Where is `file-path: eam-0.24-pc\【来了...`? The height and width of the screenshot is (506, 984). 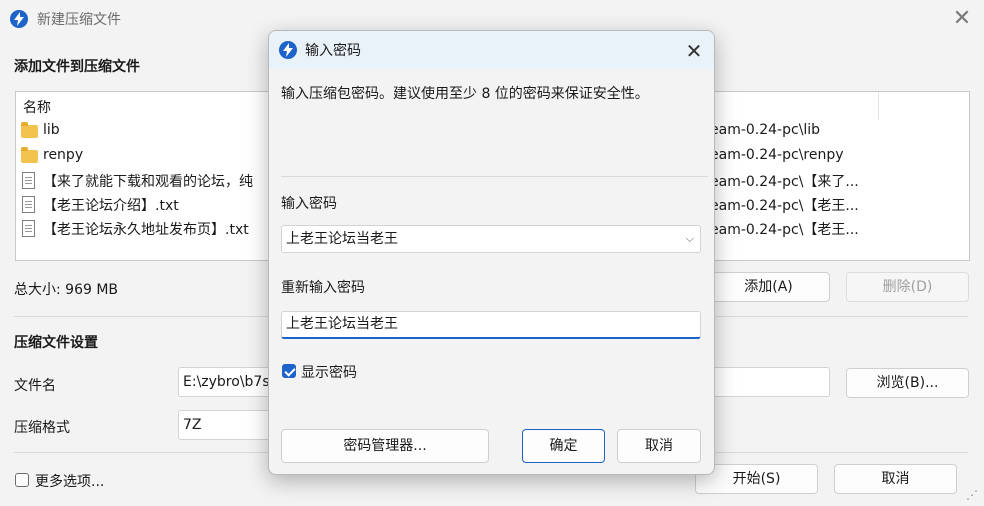 file-path: eam-0.24-pc\【来了... is located at coordinates (784, 182).